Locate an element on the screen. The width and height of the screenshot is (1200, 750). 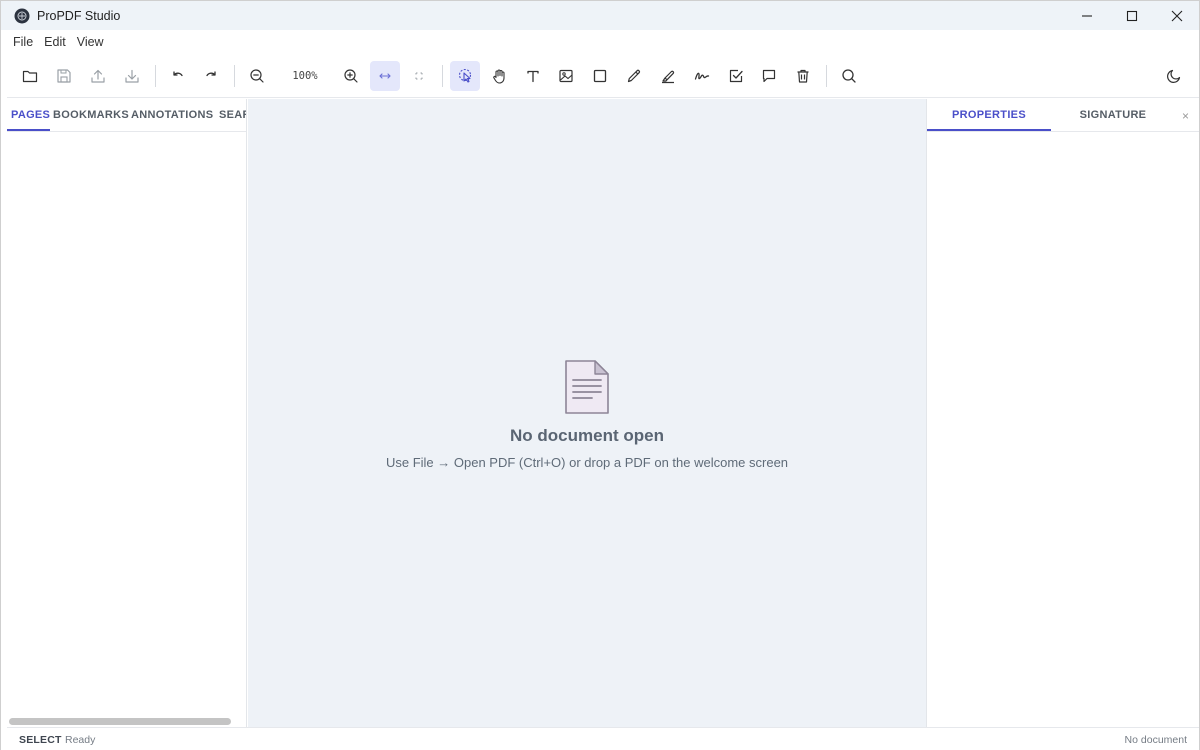
rectangle-tool-icon is located at coordinates (600, 76).